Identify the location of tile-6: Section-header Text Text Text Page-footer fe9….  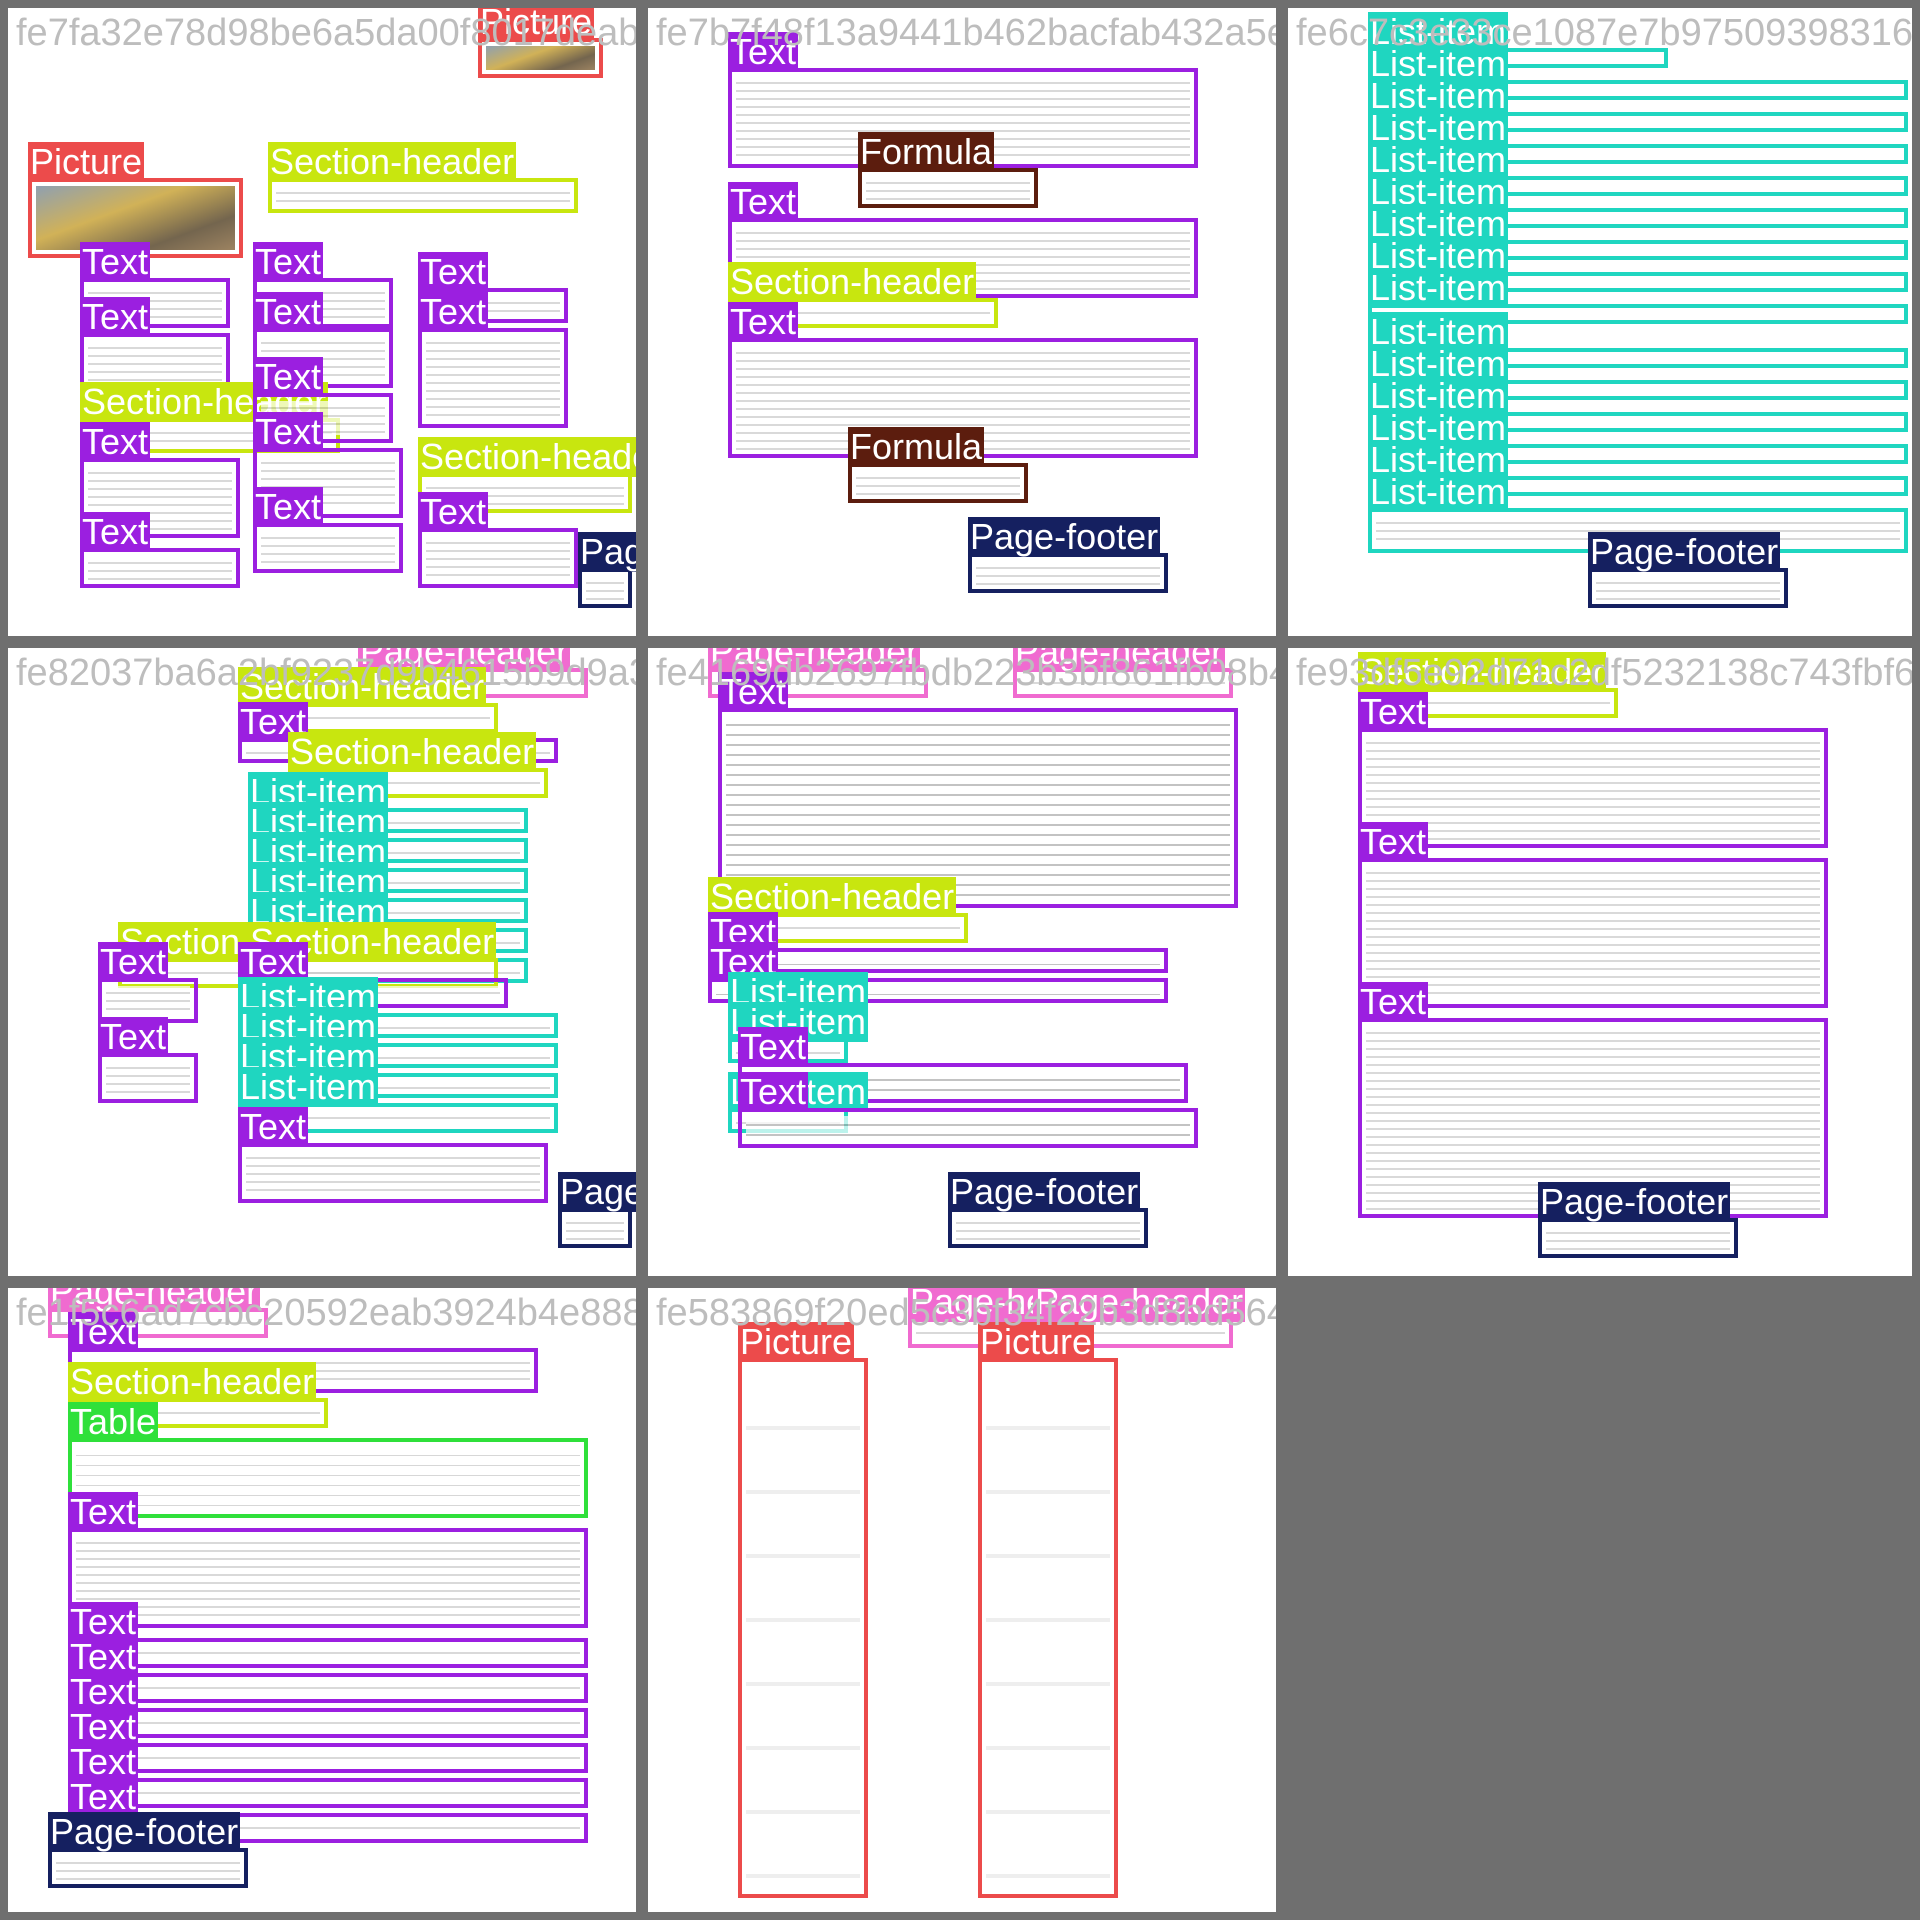
(1600, 962).